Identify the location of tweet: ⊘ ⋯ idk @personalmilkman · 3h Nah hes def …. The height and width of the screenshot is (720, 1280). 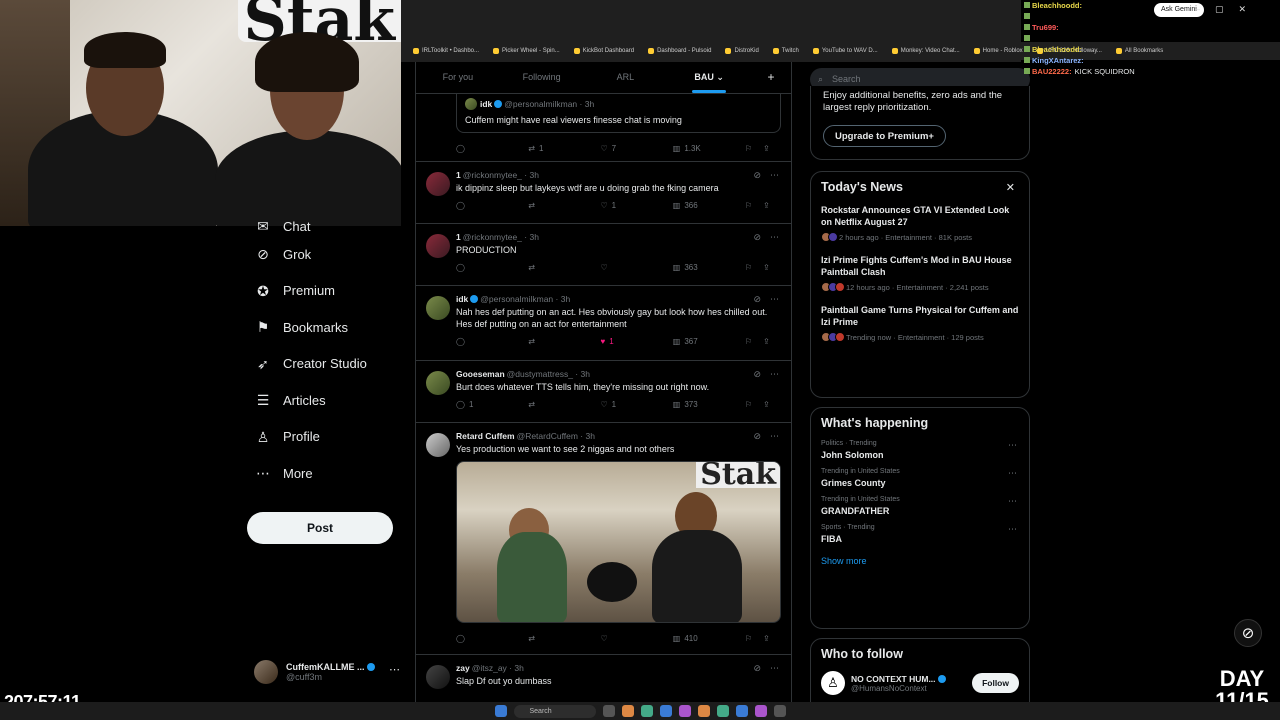
(603, 323).